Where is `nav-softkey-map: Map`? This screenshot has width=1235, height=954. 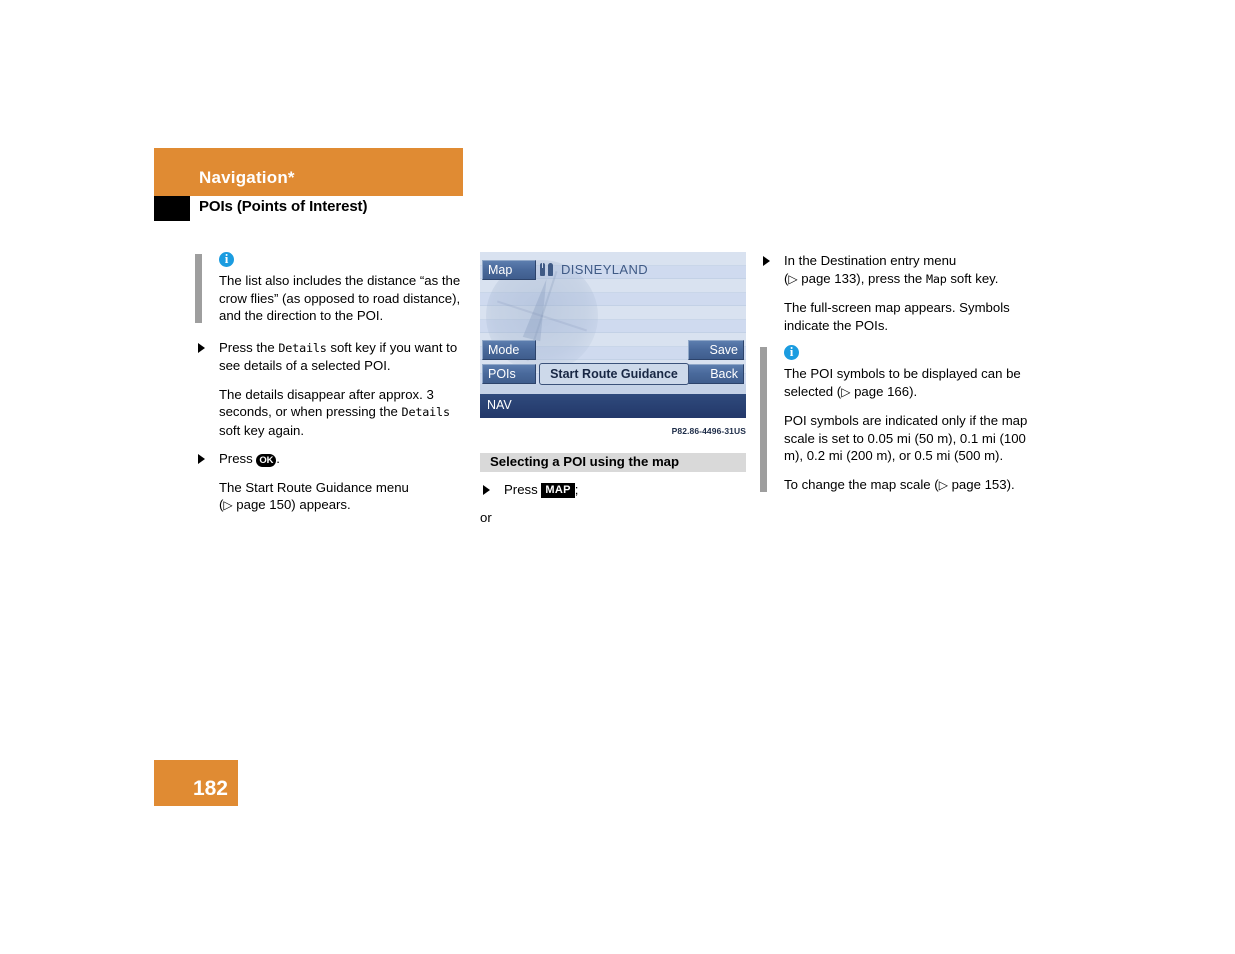
nav-softkey-map: Map is located at coordinates (509, 270).